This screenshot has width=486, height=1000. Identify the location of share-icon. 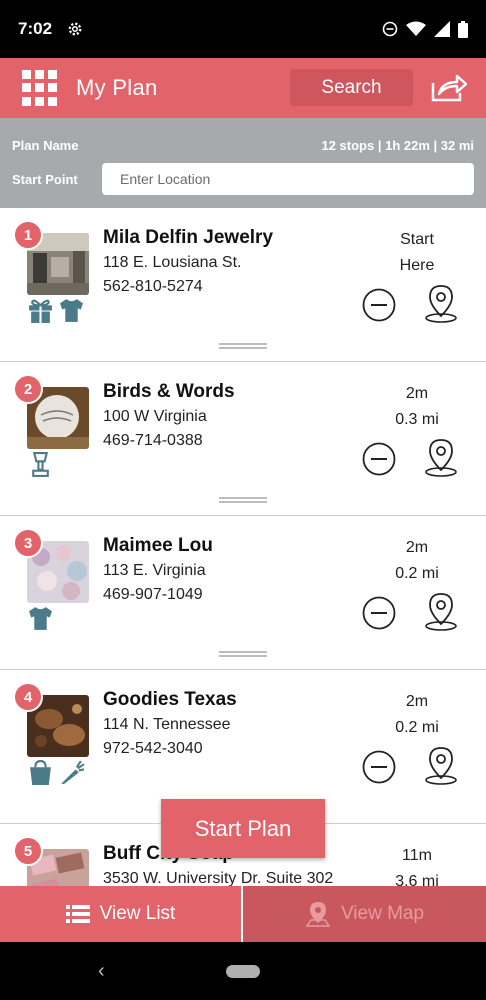
(449, 88).